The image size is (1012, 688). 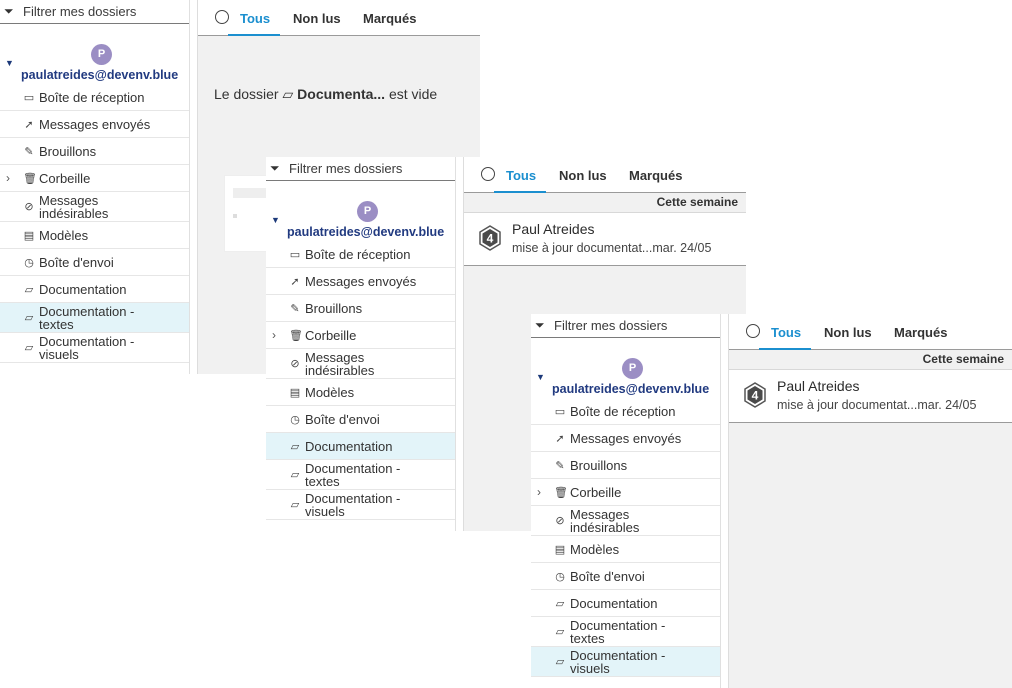 I want to click on message-sender: Paul Atreides, so click(x=553, y=229).